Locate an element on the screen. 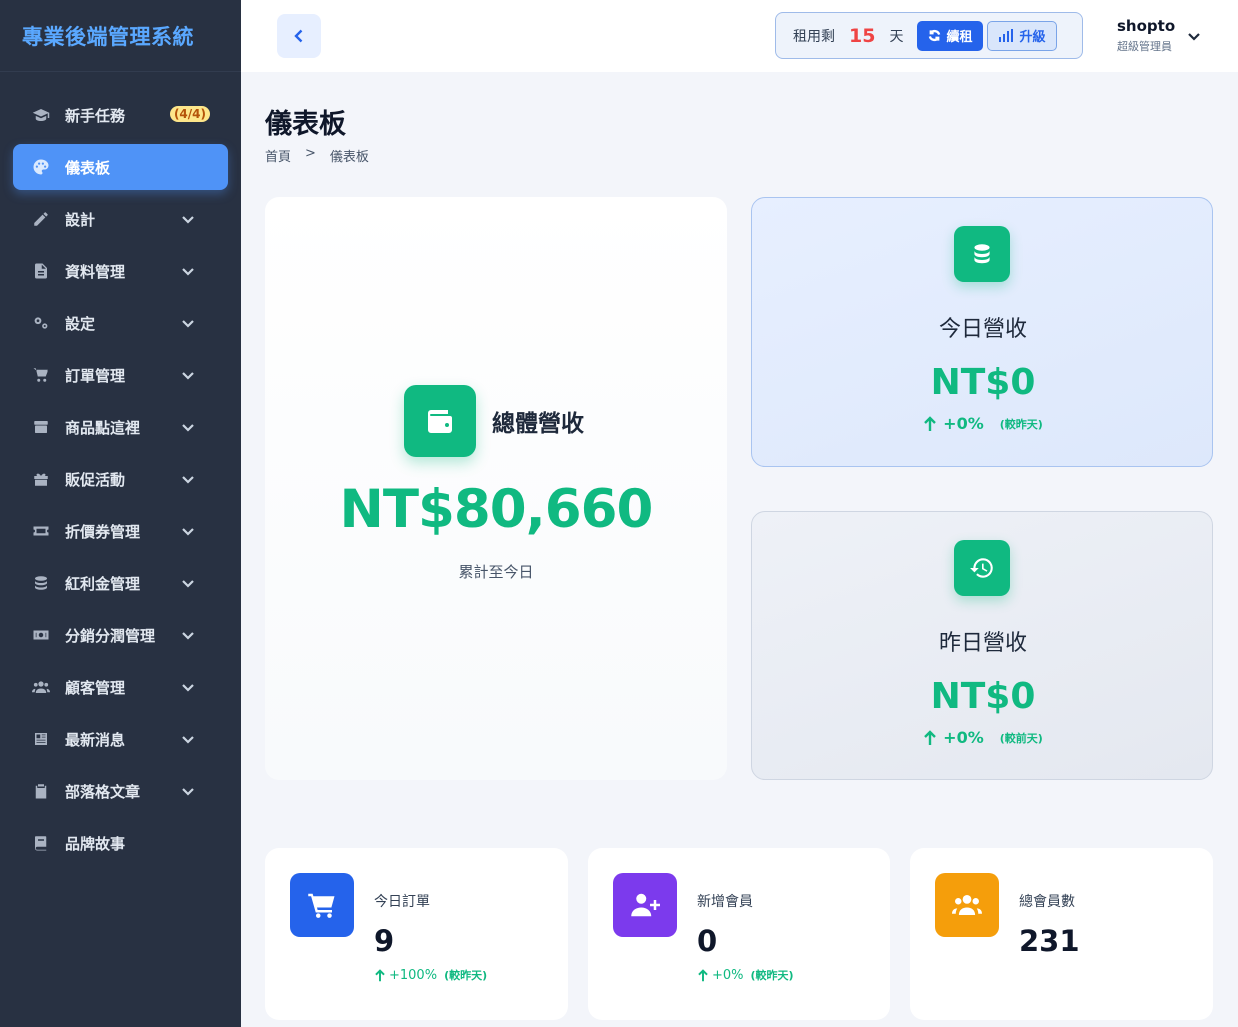  sidebar-item-label: 紅利金管理 is located at coordinates (103, 583).